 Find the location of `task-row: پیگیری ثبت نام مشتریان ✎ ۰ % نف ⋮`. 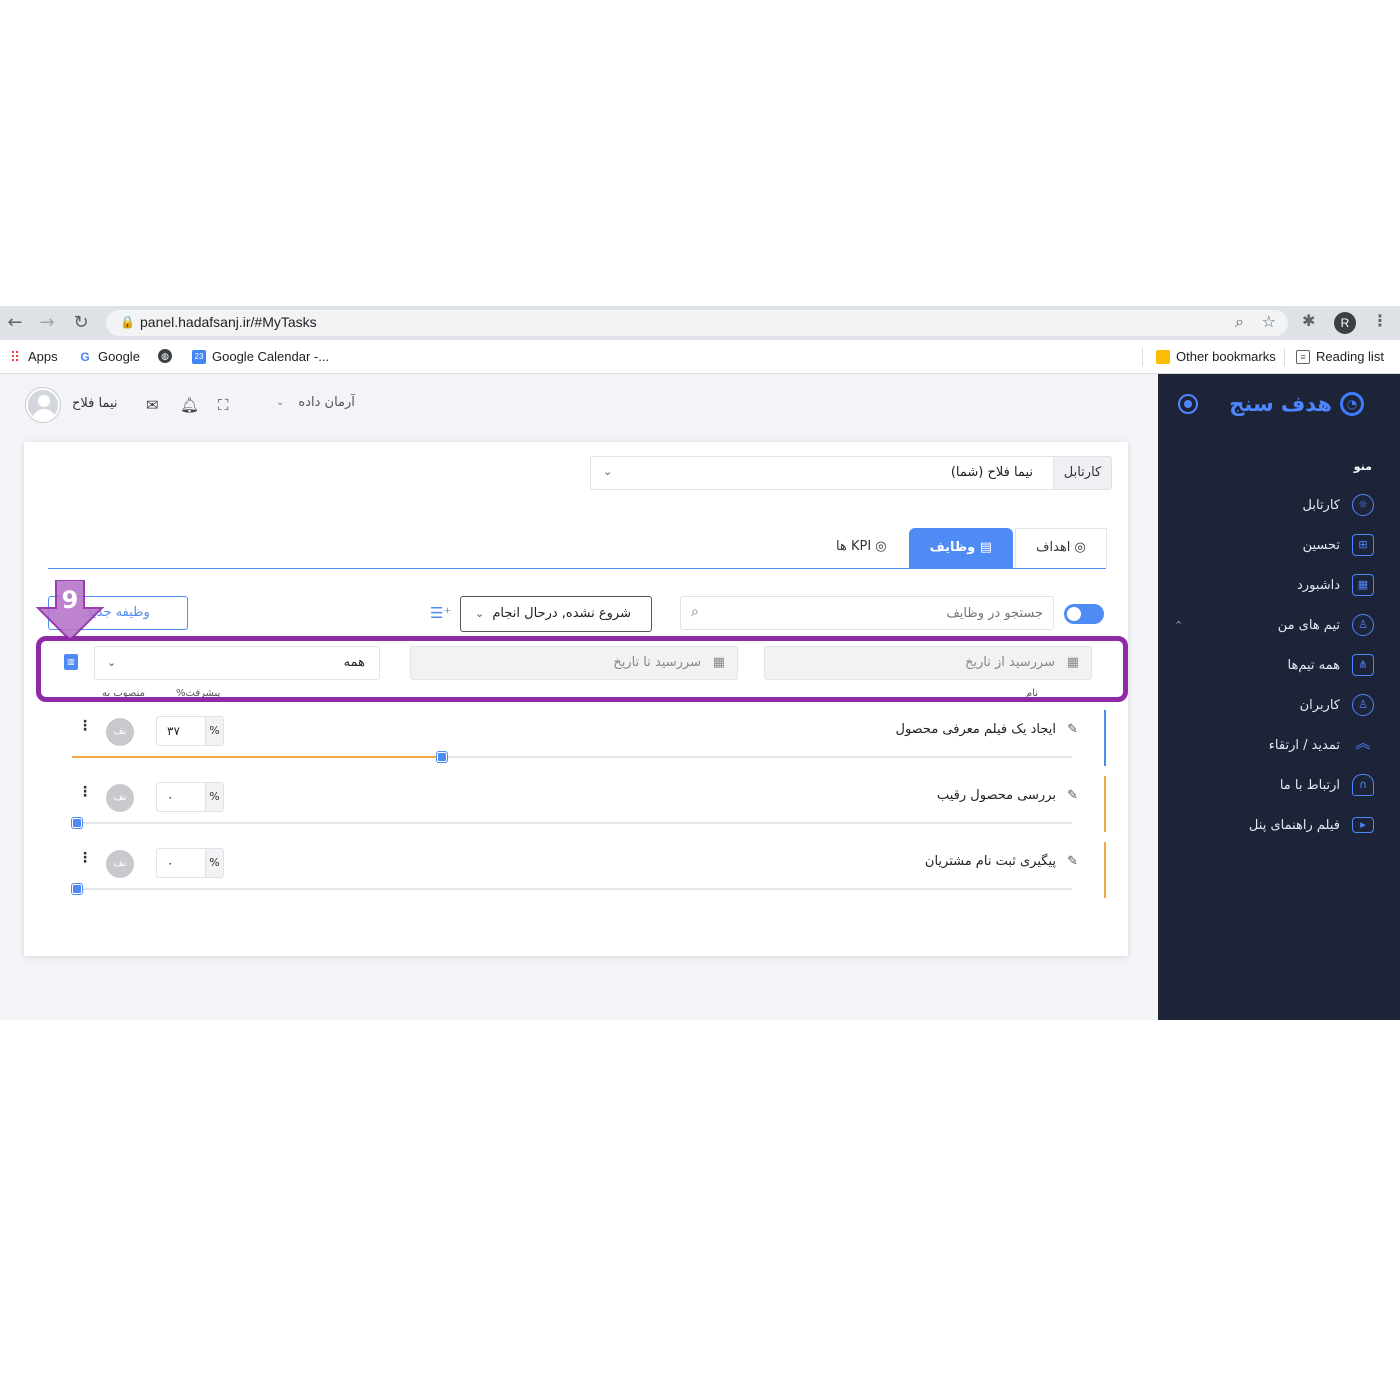

task-row: پیگیری ثبت نام مشتریان ✎ ۰ % نف ⋮ is located at coordinates (577, 870).